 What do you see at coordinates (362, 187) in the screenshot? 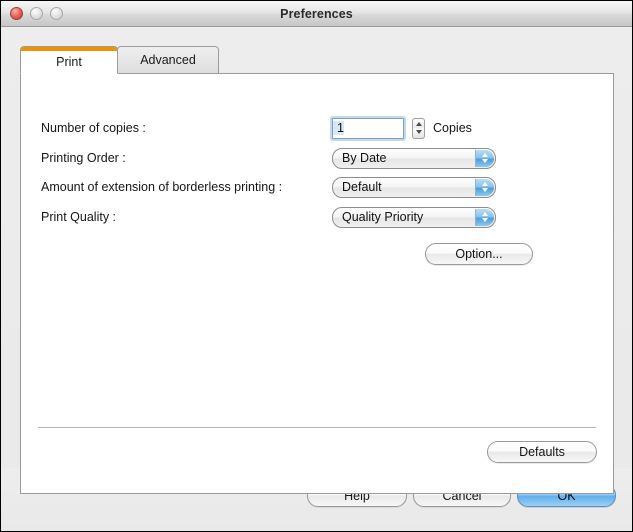
I see `popup-borderless-extension-value: Default` at bounding box center [362, 187].